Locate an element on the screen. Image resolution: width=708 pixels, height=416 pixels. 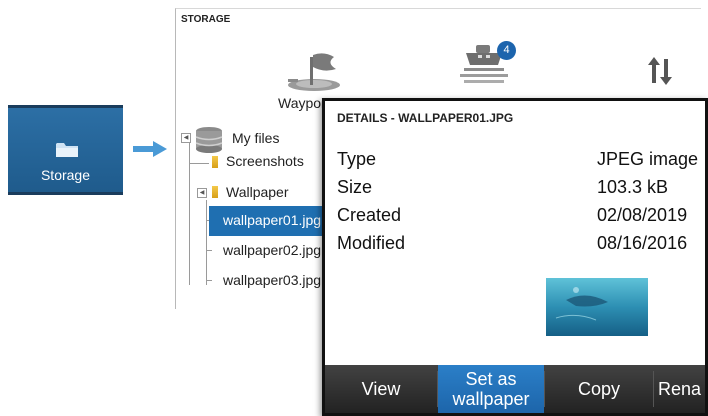
detail-value-size: 103.3 kB is located at coordinates (633, 187).